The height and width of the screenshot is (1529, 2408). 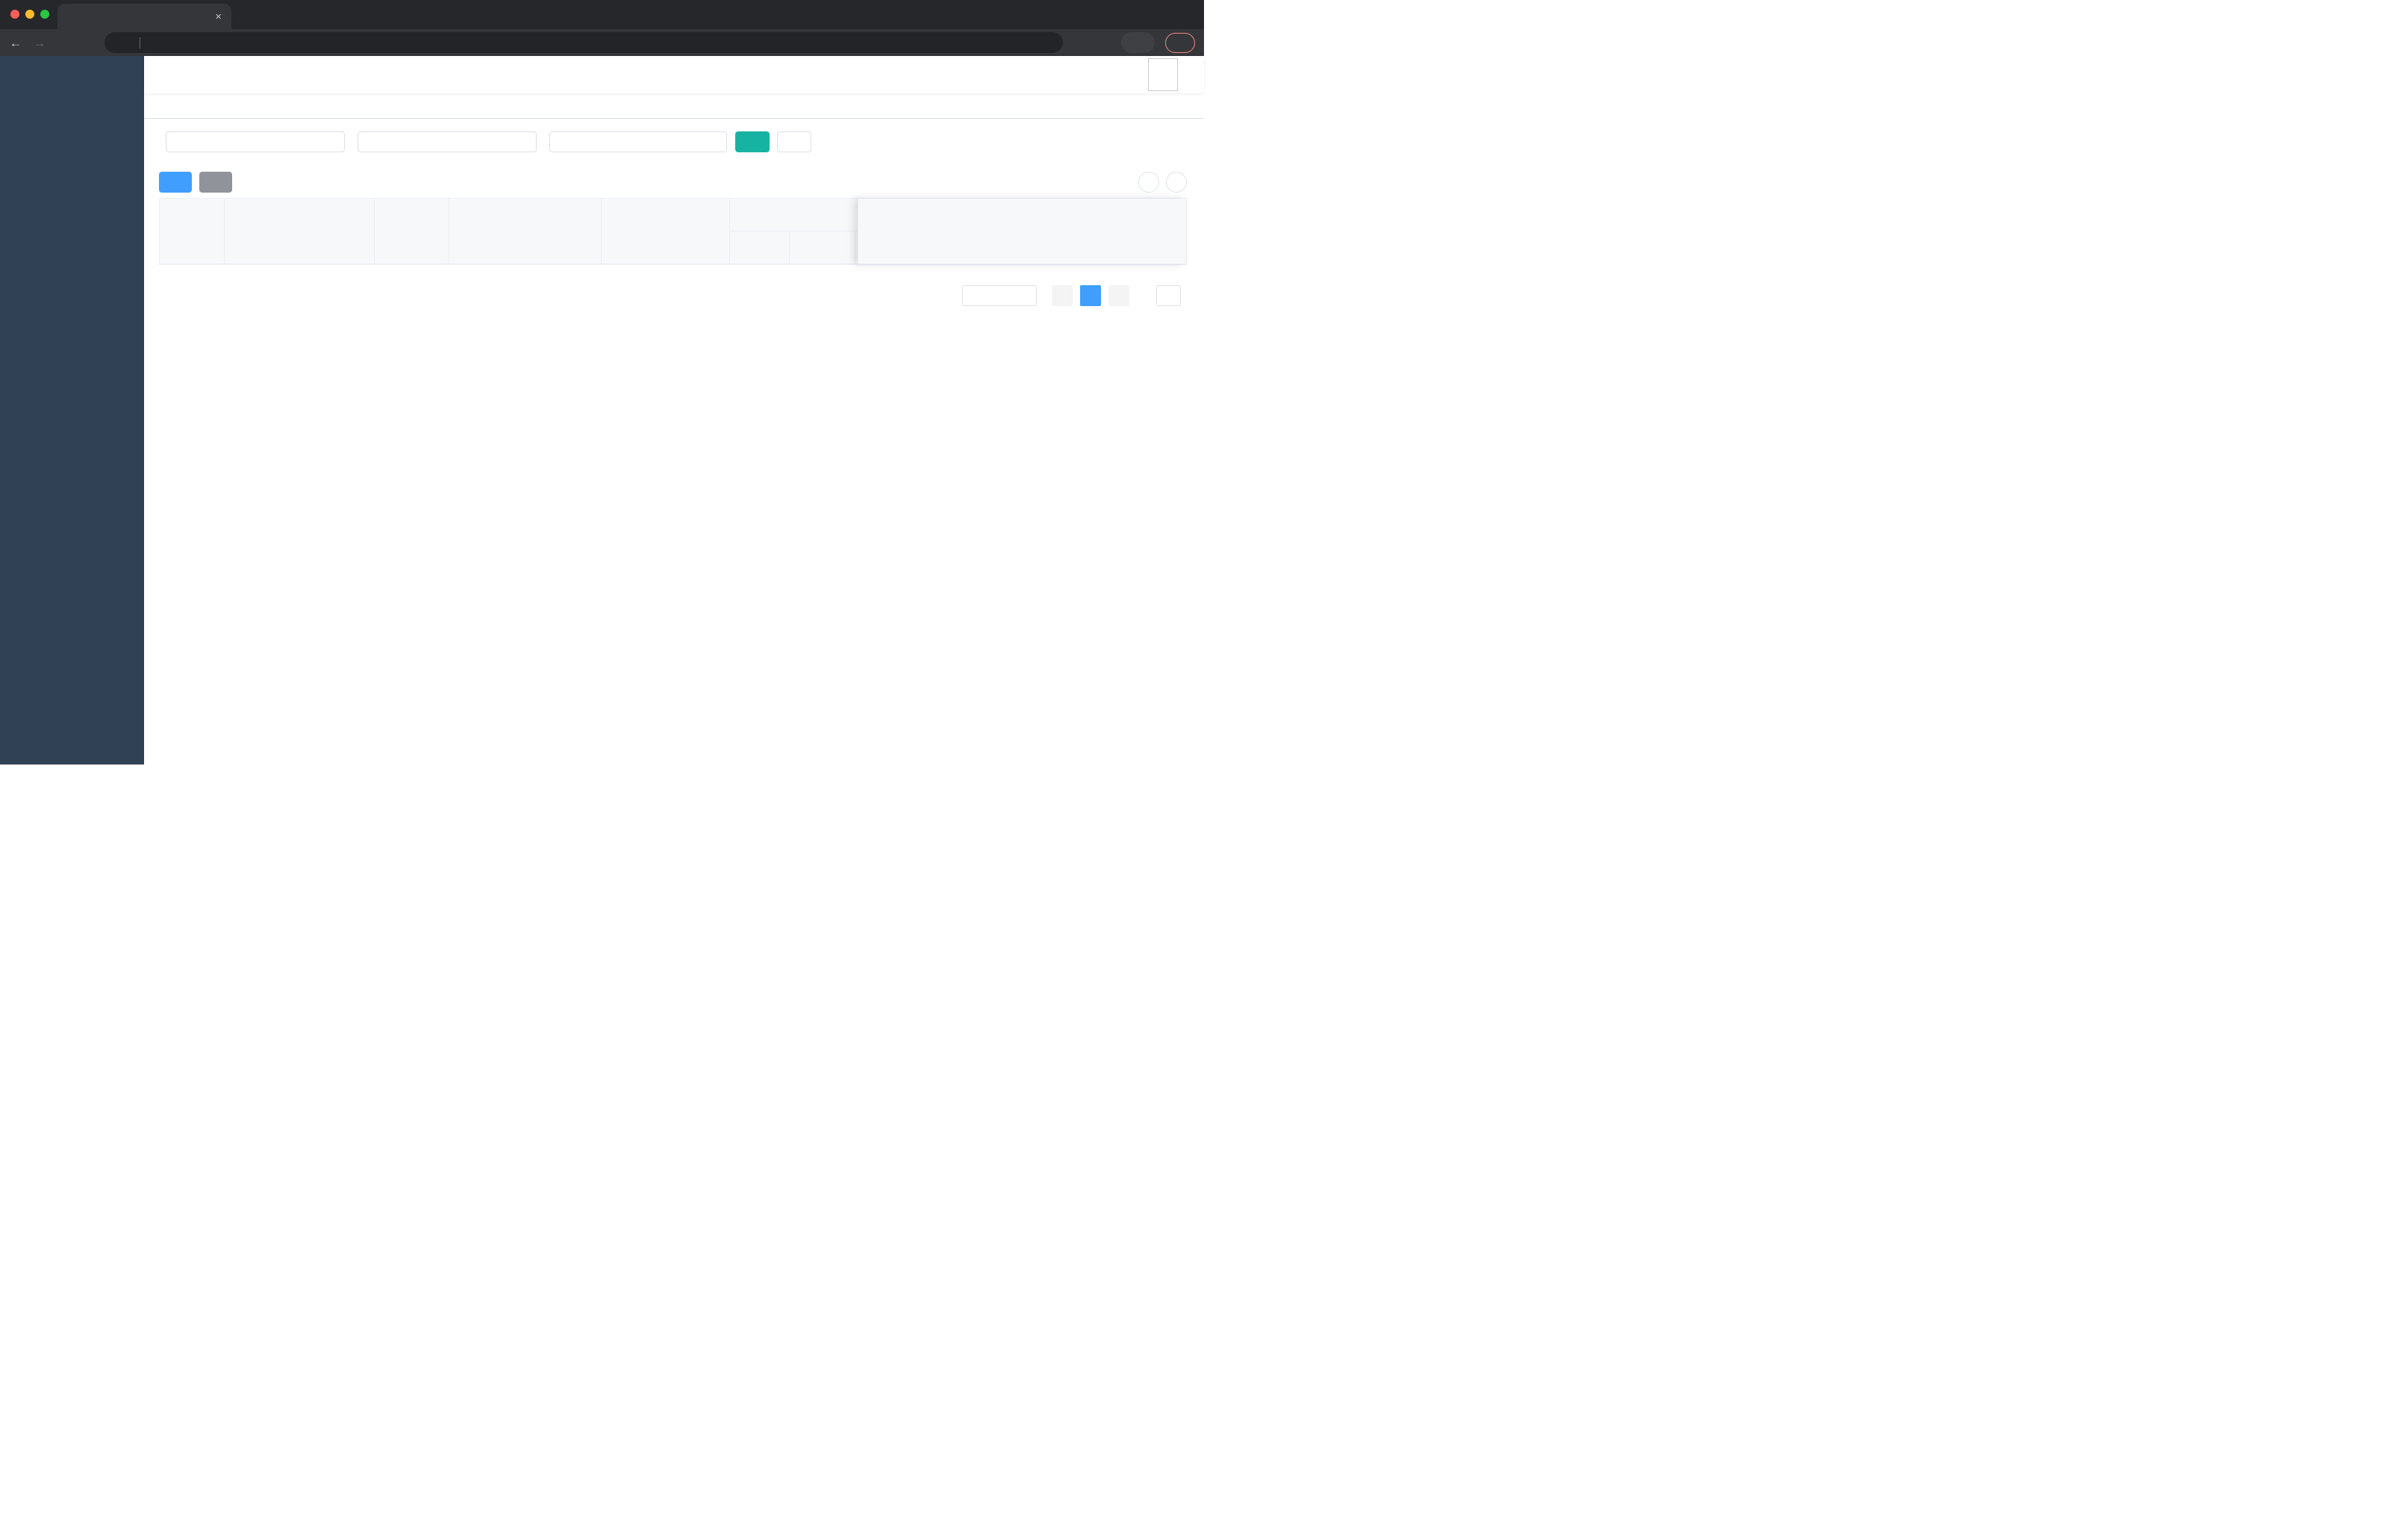 What do you see at coordinates (192, 231) in the screenshot?
I see `column-header-id` at bounding box center [192, 231].